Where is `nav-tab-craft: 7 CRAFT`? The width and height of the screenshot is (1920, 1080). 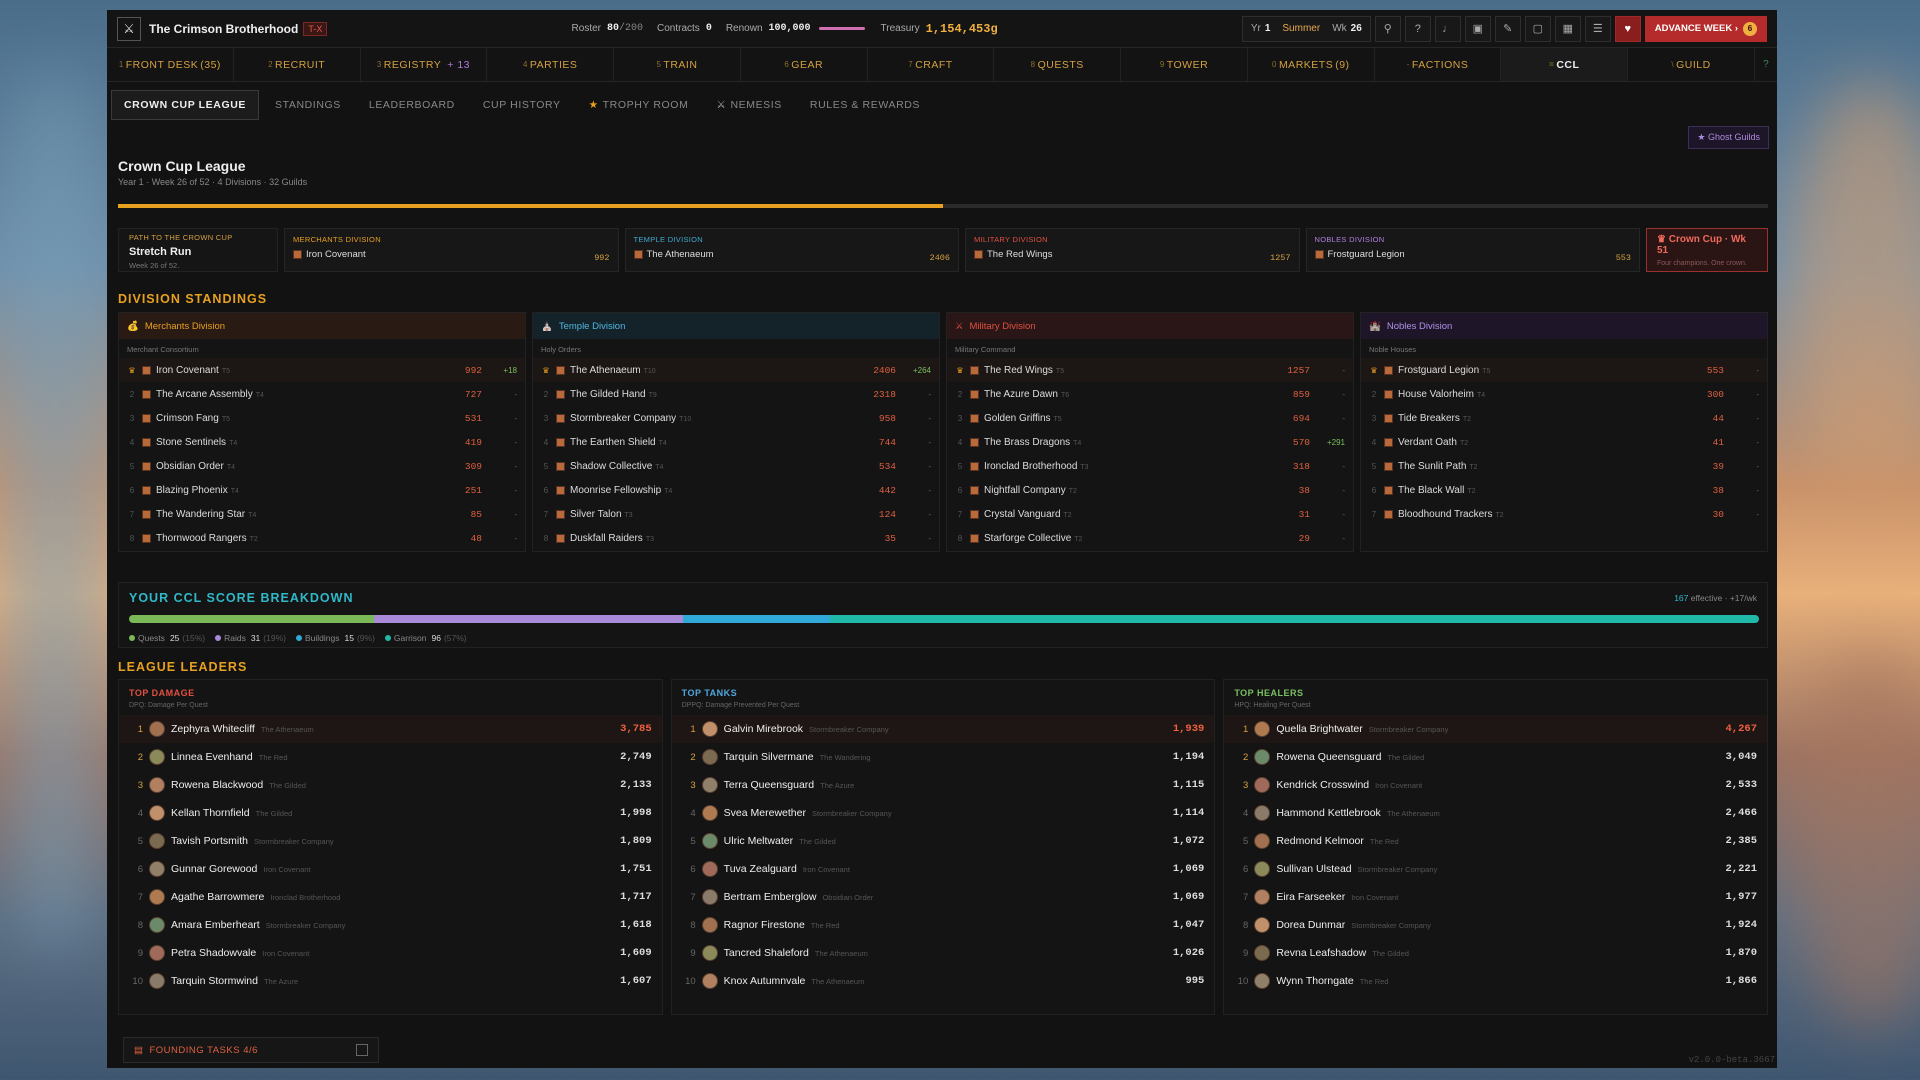
nav-tab-craft: 7 CRAFT is located at coordinates (931, 64).